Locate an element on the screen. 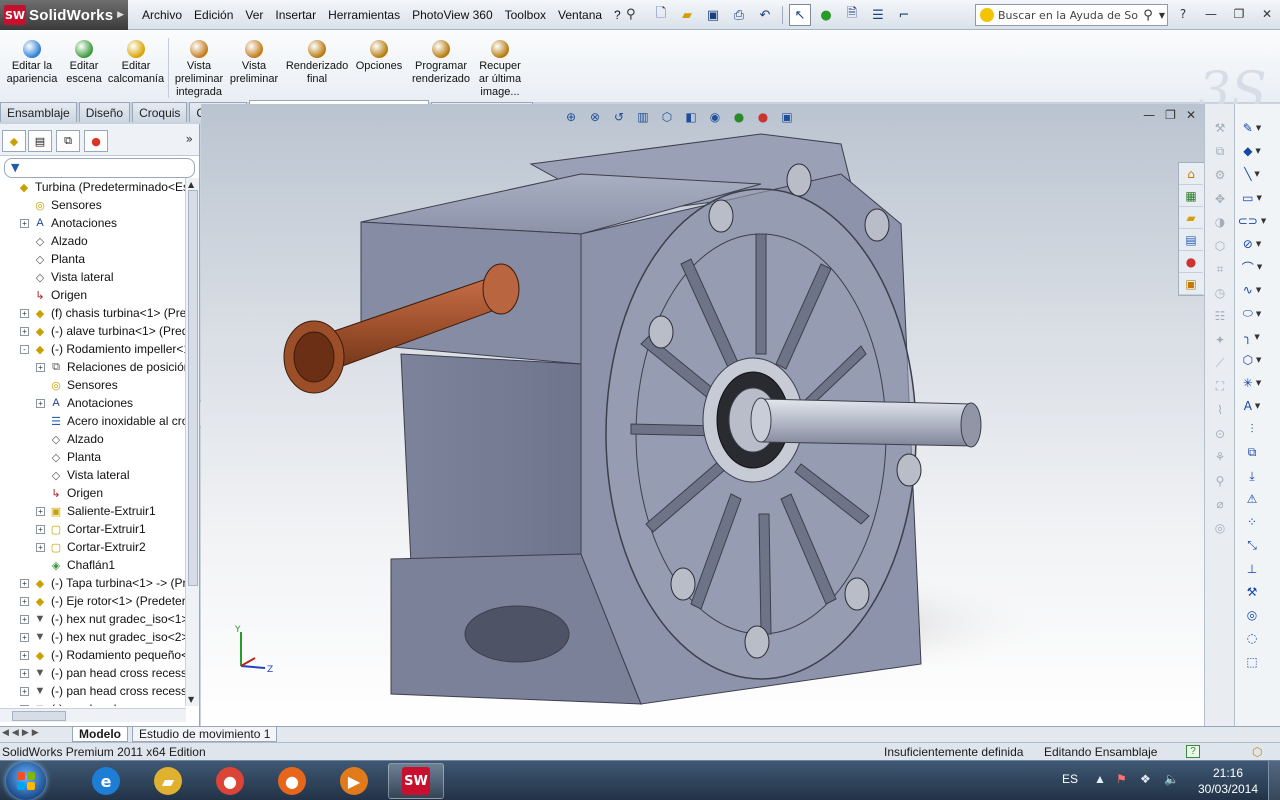 The width and height of the screenshot is (1280, 800). taskbar-app-file-explorer: ▰ is located at coordinates (168, 781).